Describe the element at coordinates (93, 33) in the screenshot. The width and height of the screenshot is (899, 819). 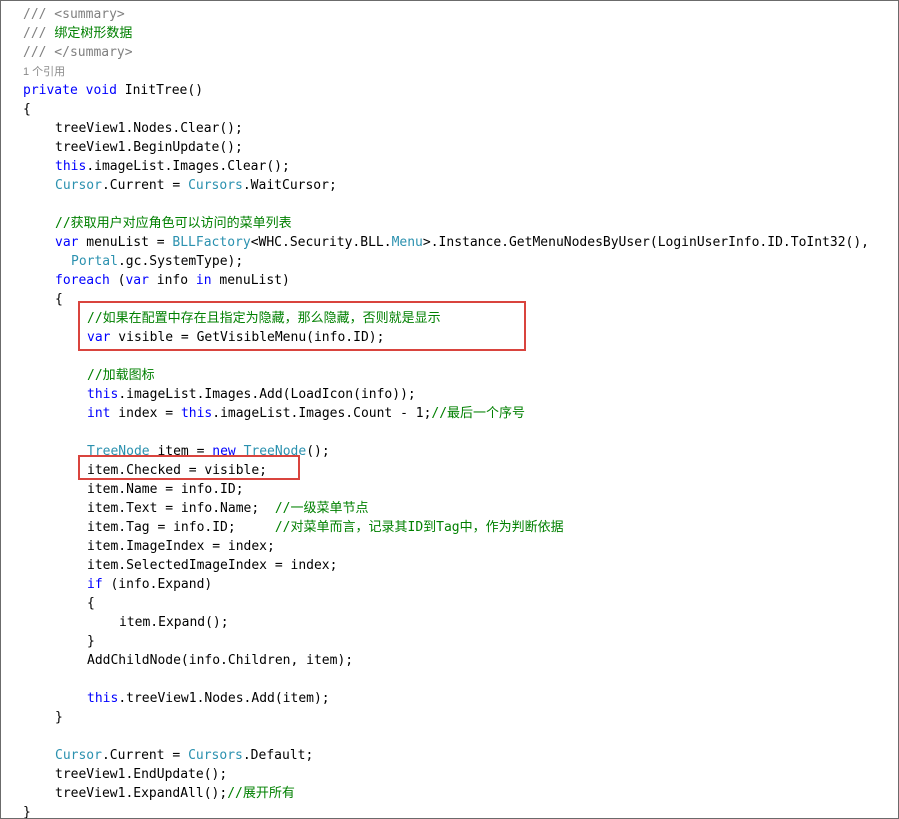
I see `code-token: 绑定树形数据` at that location.